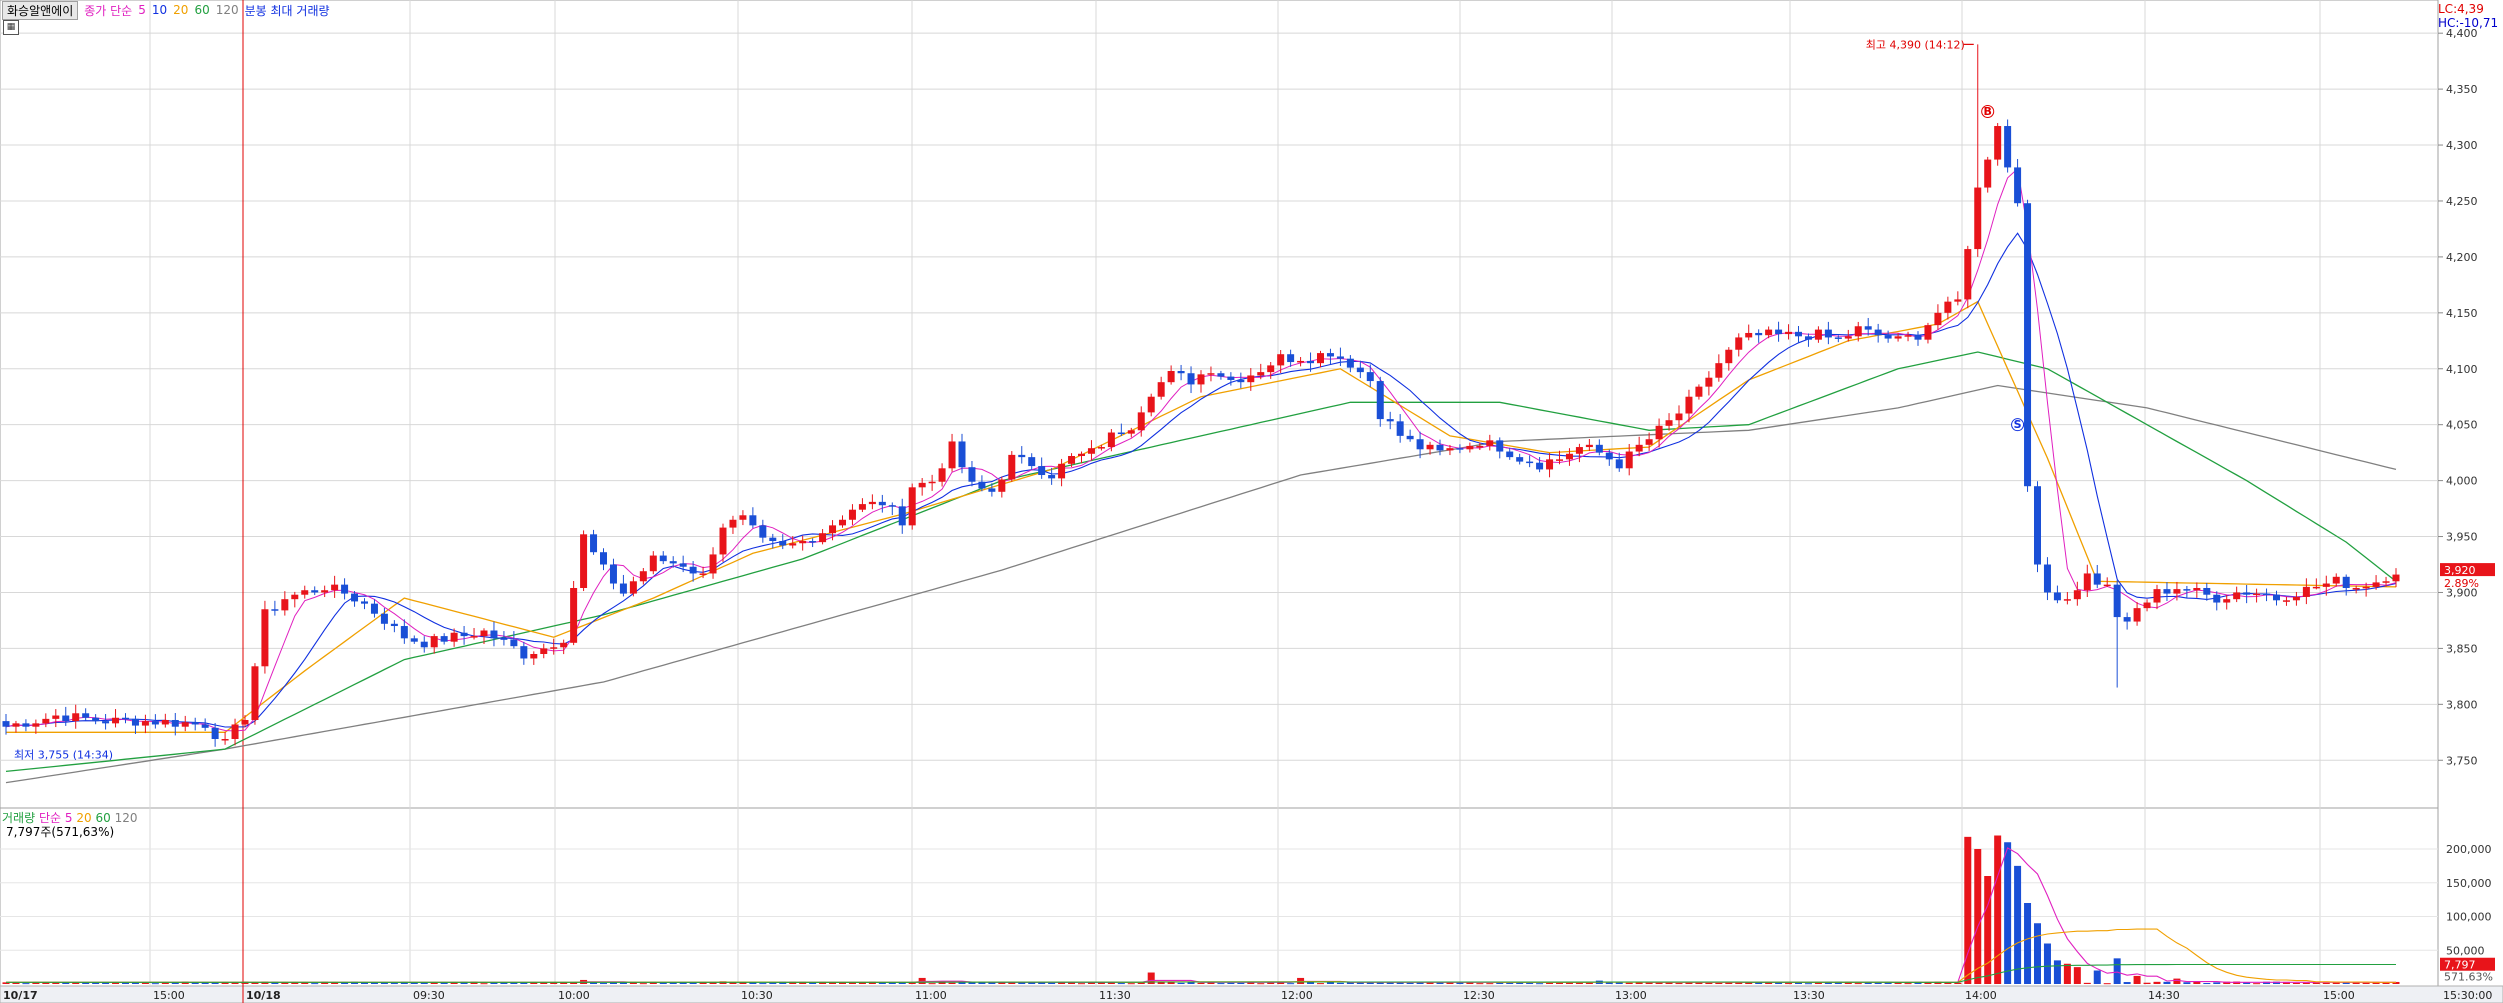 Image resolution: width=2503 pixels, height=1003 pixels. I want to click on ma-label-20: 20, so click(180, 10).